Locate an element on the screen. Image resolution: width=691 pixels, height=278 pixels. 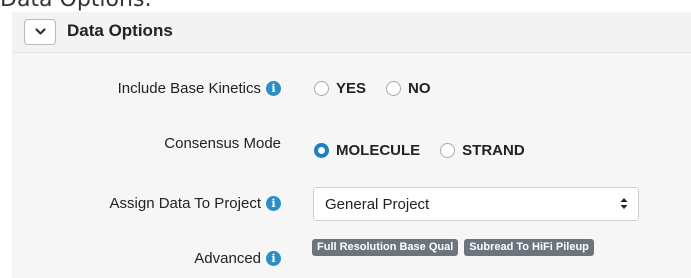
advanced-tag: Subread To HiFi Pileup is located at coordinates (529, 247).